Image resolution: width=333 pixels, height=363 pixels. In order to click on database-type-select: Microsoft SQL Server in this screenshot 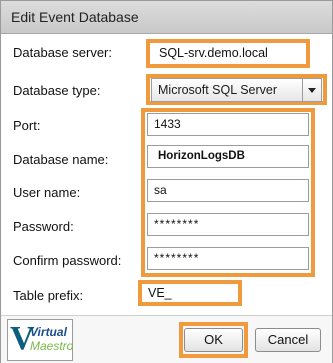, I will do `click(236, 90)`.